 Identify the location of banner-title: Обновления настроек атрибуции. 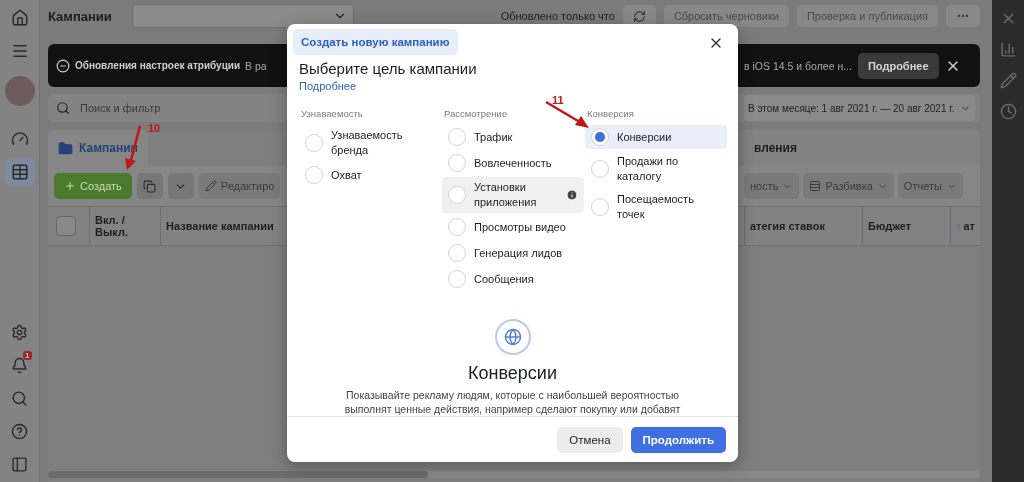
(158, 65).